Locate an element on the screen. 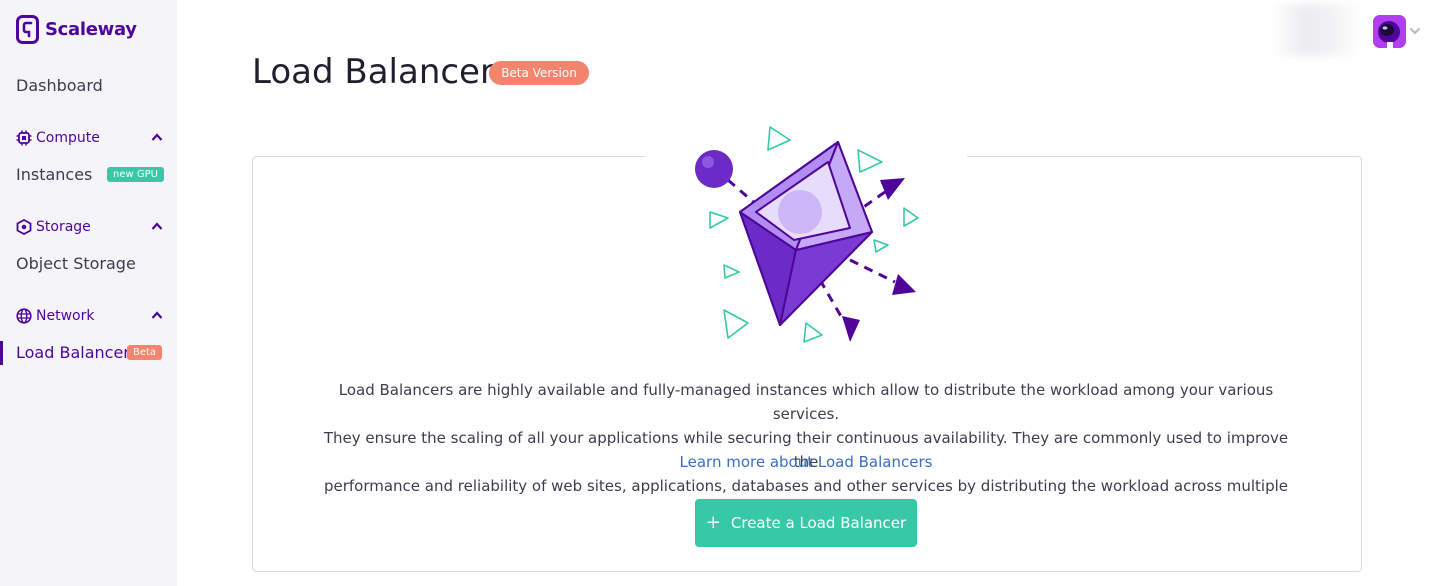  cpu-icon is located at coordinates (24, 138).